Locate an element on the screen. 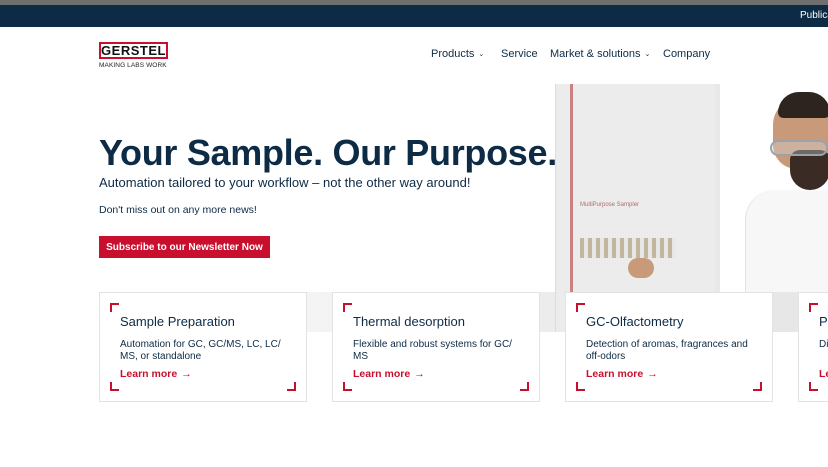 Image resolution: width=828 pixels, height=467 pixels. nav-products-label: Products is located at coordinates (453, 54).